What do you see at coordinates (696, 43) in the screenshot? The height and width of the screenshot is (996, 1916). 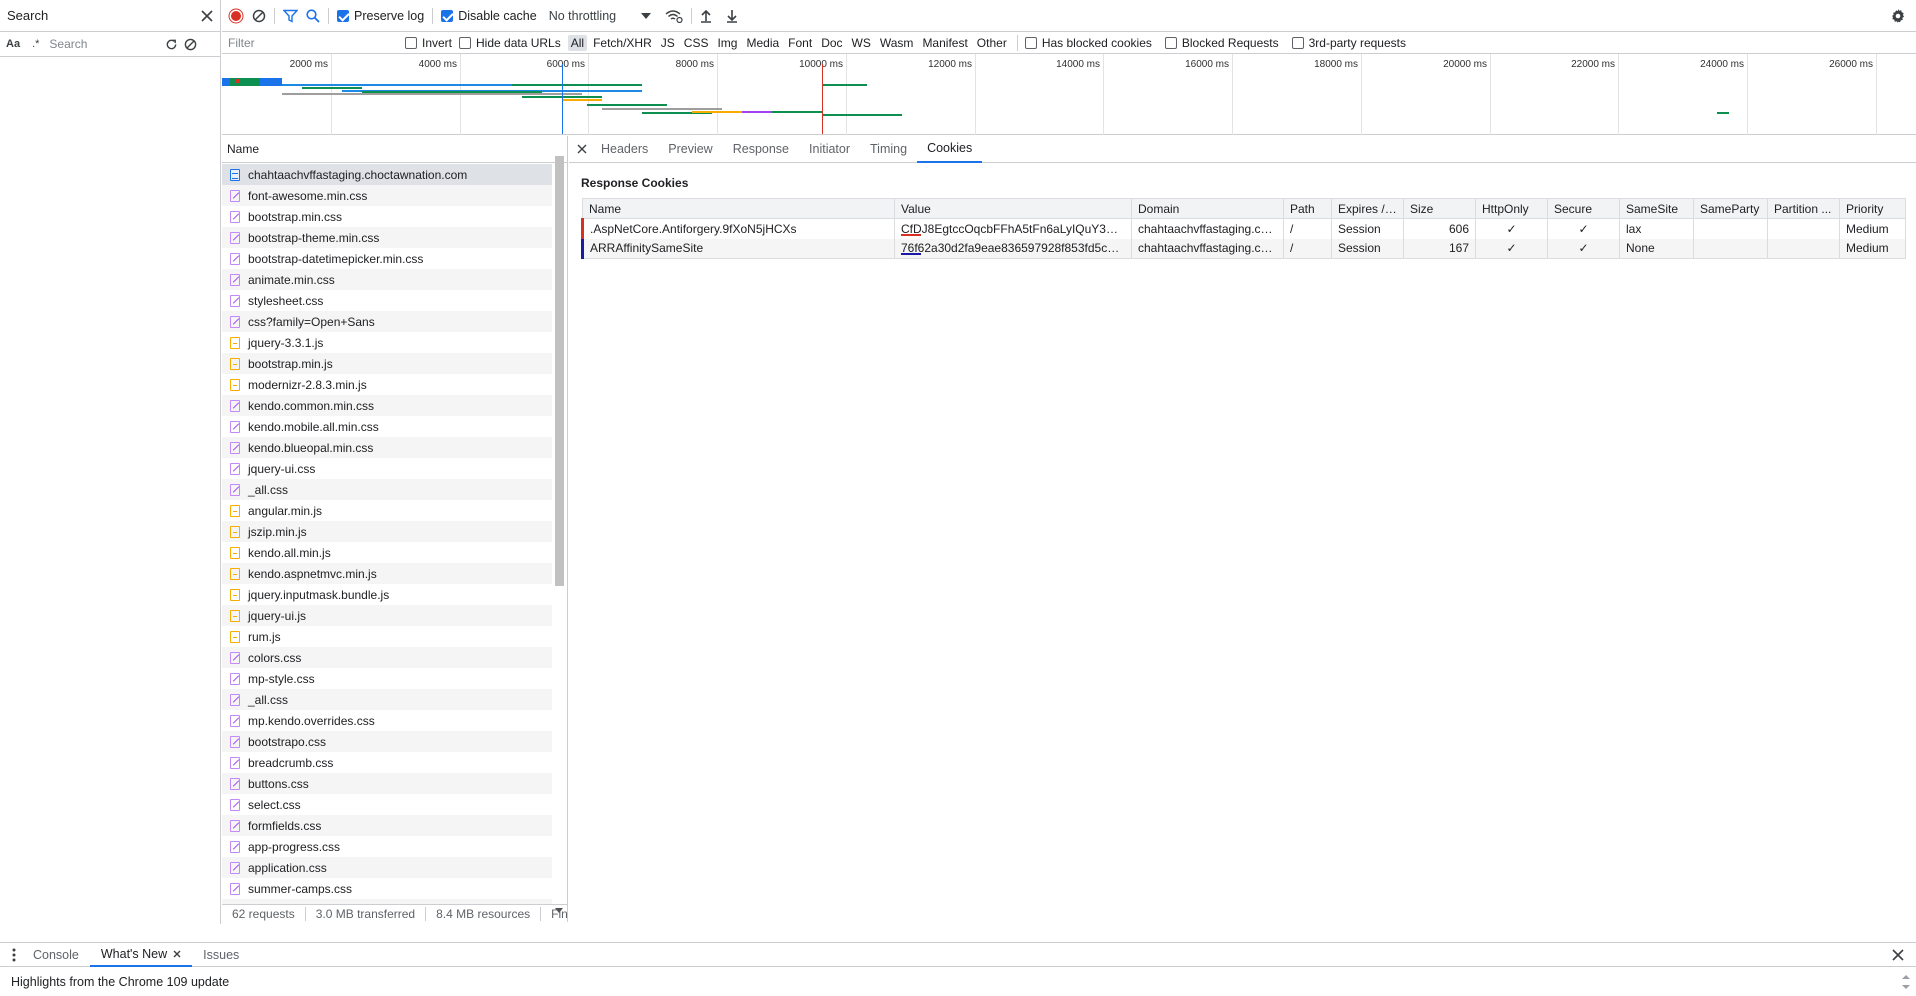 I see `type-filter-css: CSS` at bounding box center [696, 43].